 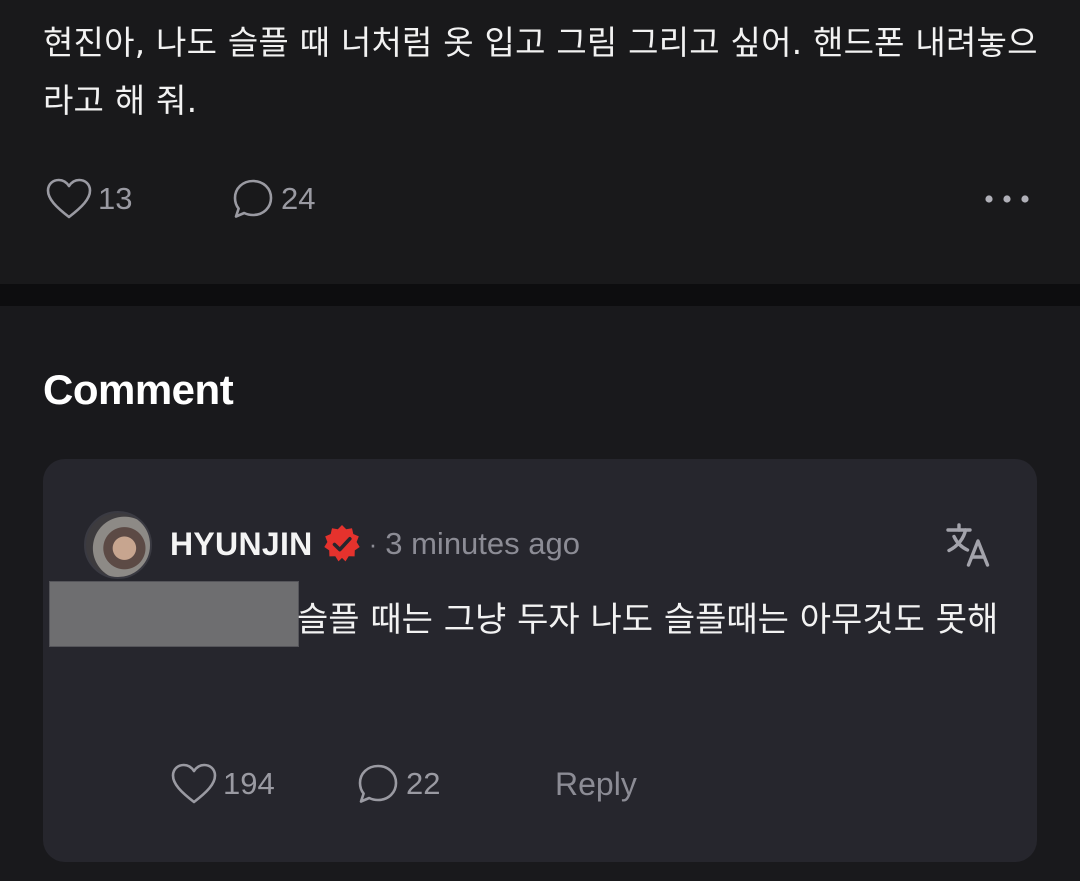 I want to click on post-like-count: 13, so click(x=115, y=198).